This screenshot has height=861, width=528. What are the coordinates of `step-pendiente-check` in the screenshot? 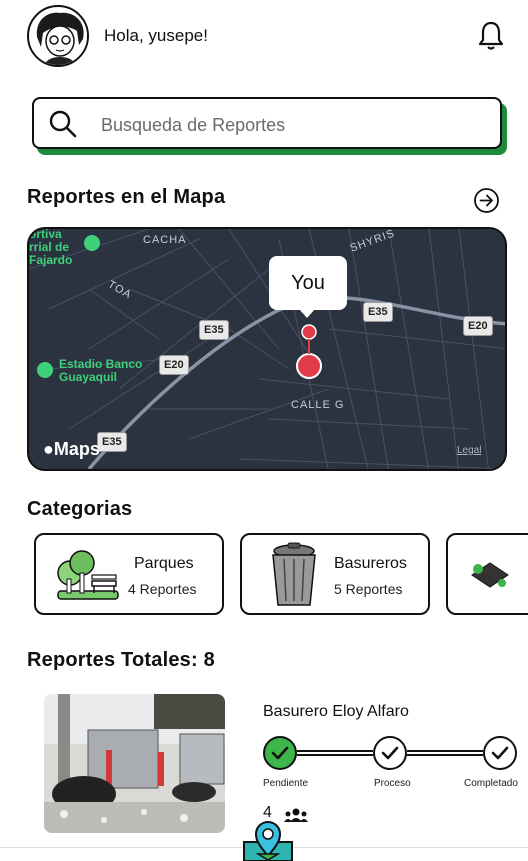 It's located at (280, 753).